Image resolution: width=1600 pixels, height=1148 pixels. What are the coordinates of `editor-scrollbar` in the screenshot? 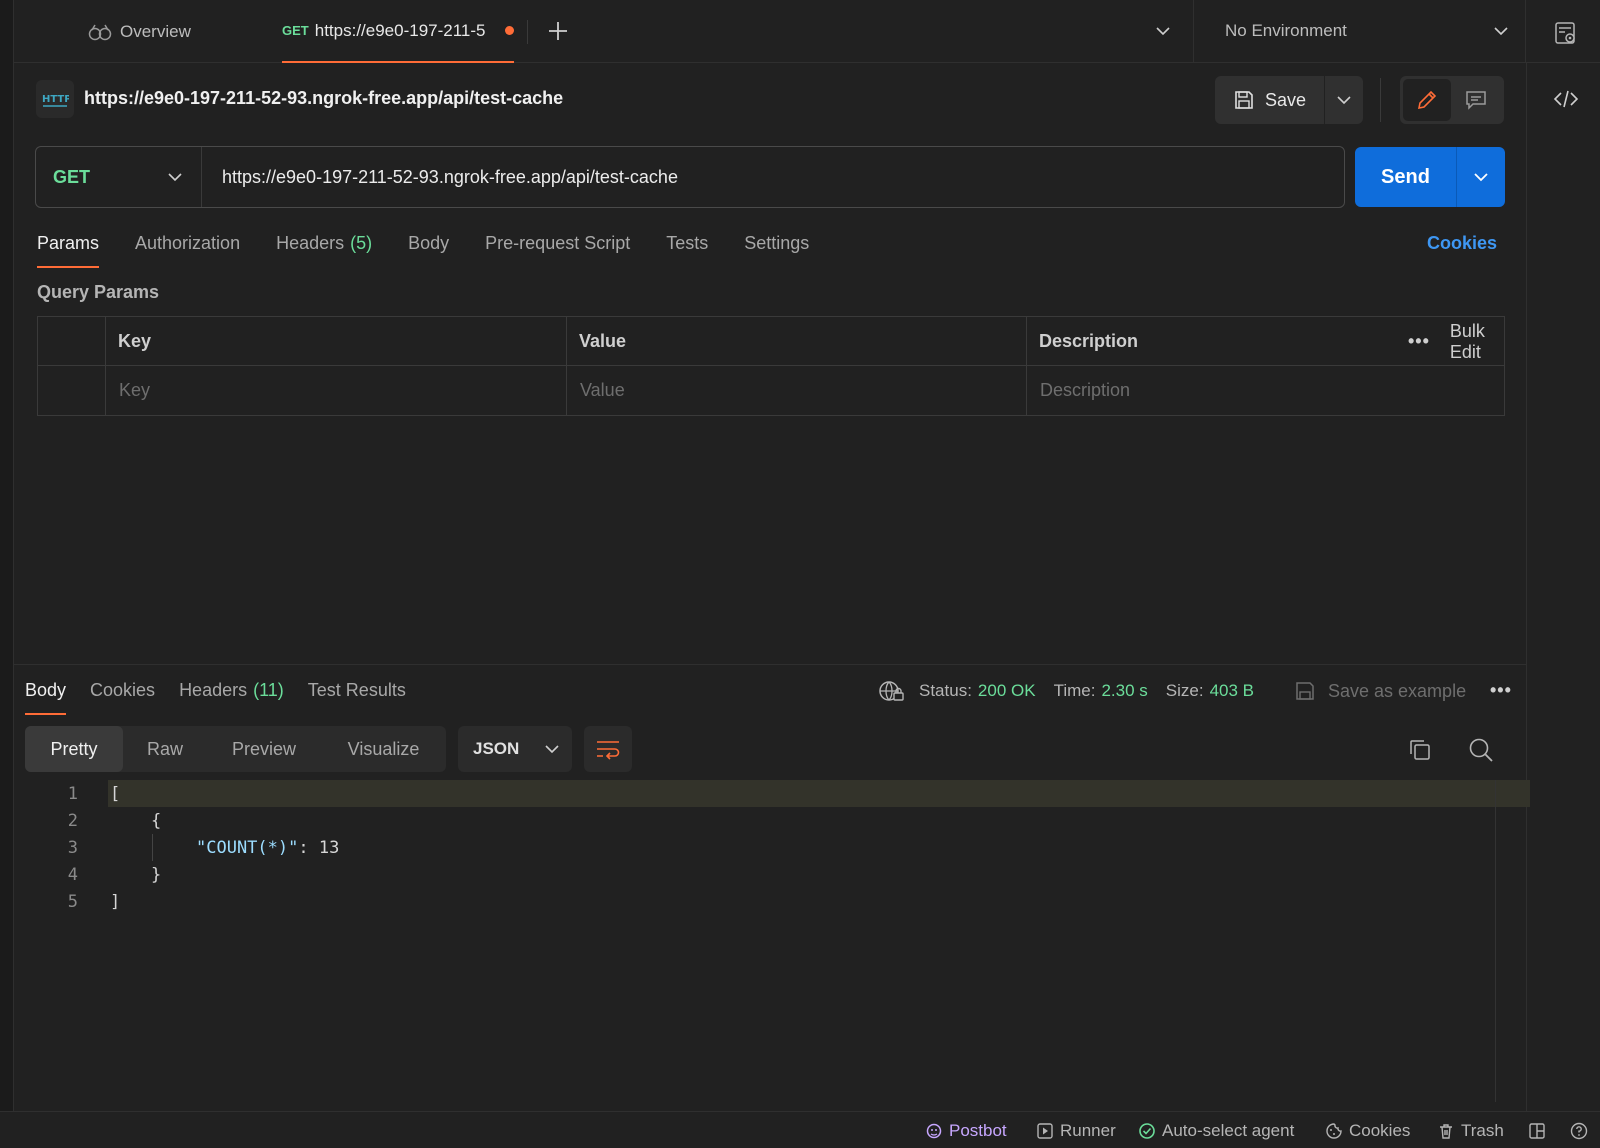 It's located at (1495, 941).